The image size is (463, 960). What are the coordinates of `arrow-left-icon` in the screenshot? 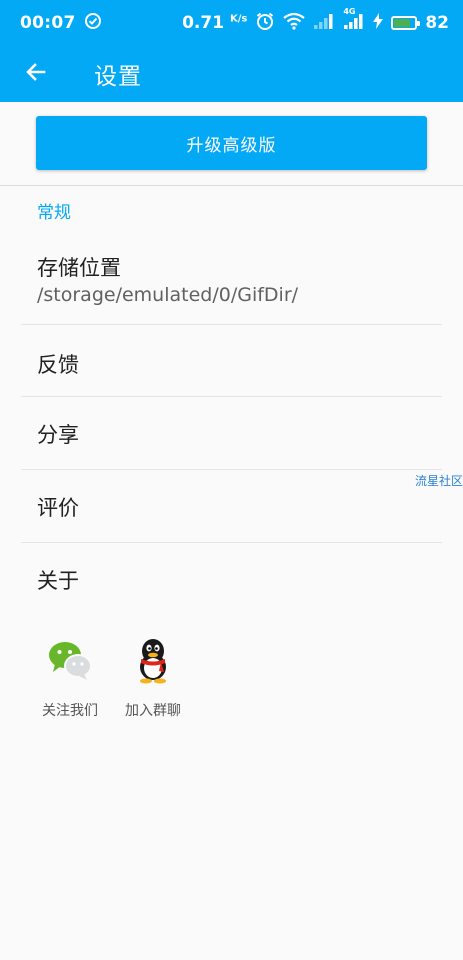 It's located at (36, 74).